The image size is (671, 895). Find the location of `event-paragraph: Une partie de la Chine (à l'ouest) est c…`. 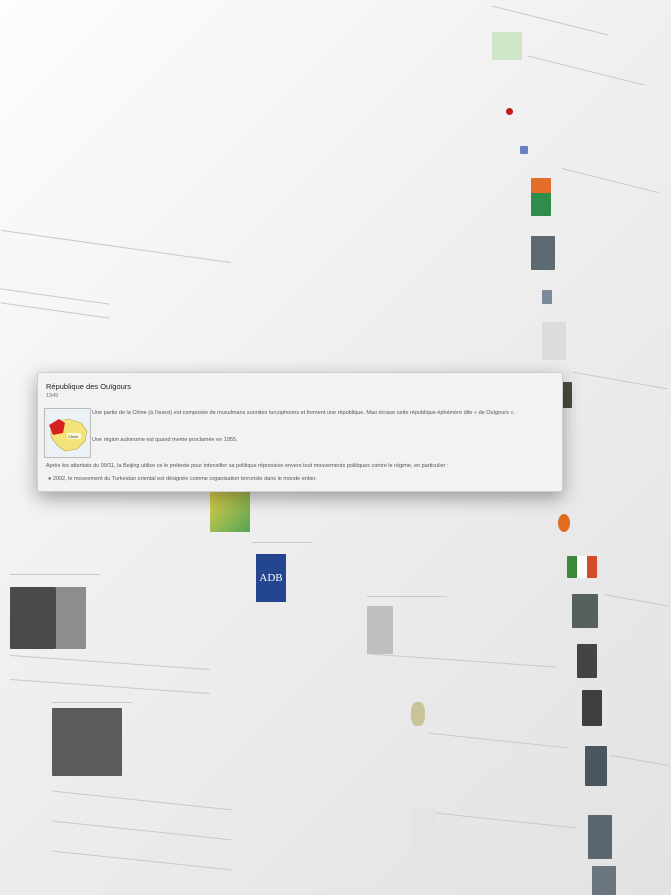

event-paragraph: Une partie de la Chine (à l'ouest) est c… is located at coordinates (303, 413).